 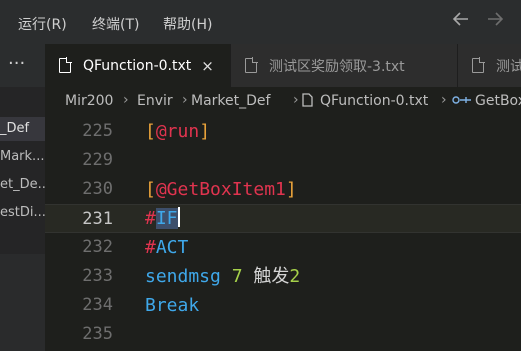 I want to click on tab-label: 测试, so click(x=508, y=66).